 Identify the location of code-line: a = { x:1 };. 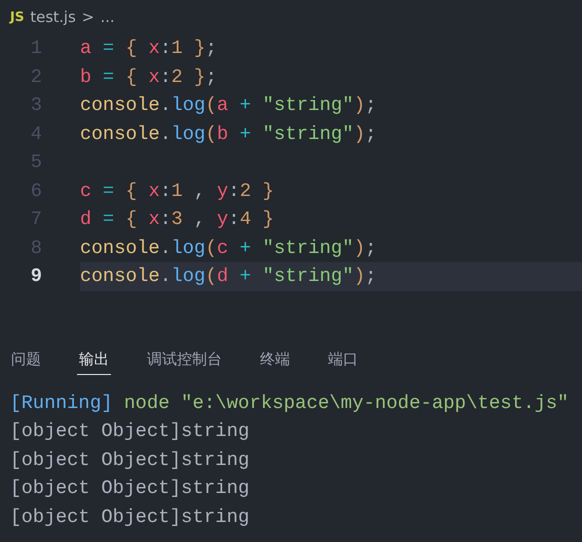
(149, 49).